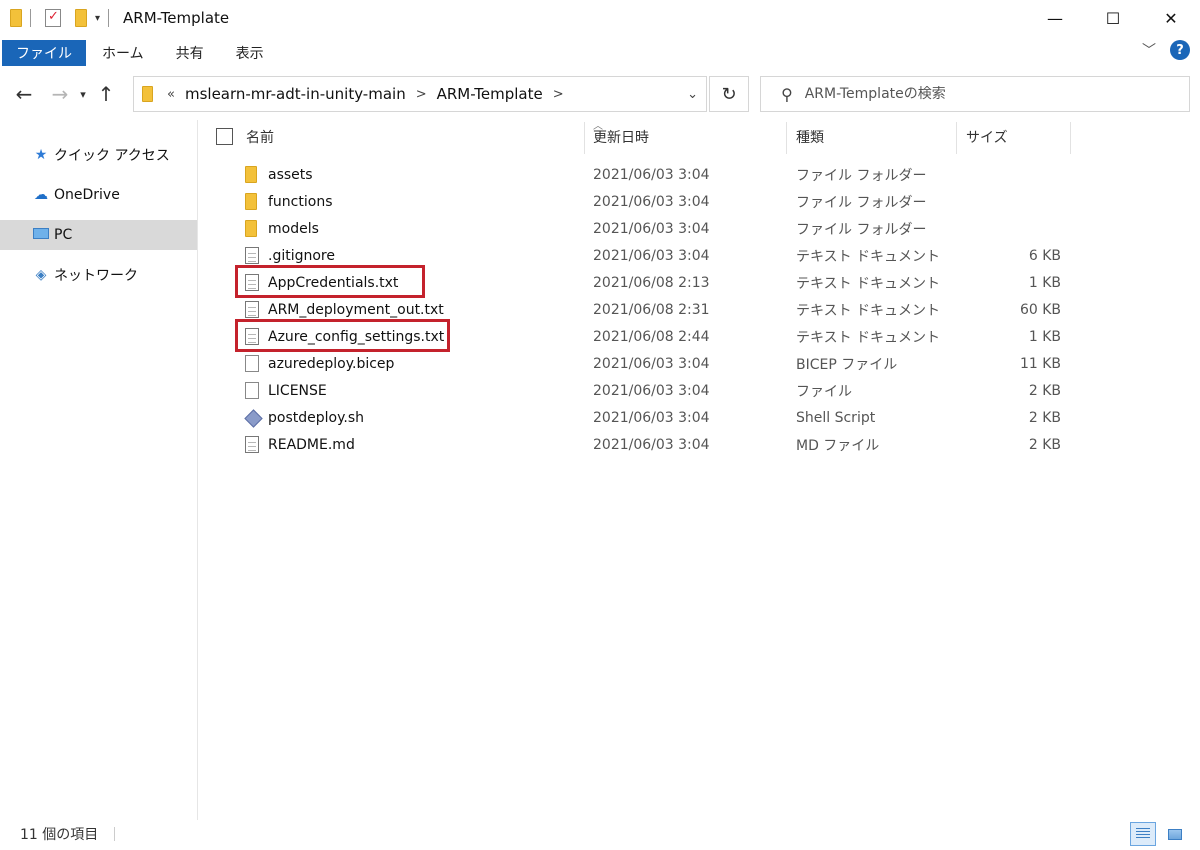 This screenshot has height=850, width=1200. Describe the element at coordinates (41, 155) in the screenshot. I see `star-icon: ★` at that location.